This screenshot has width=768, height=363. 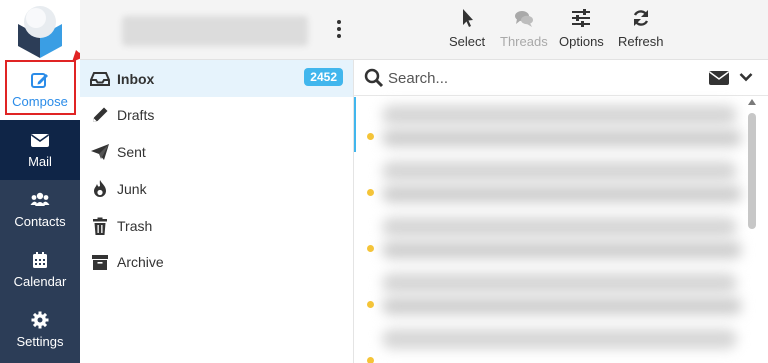 I want to click on users-icon, so click(x=40, y=199).